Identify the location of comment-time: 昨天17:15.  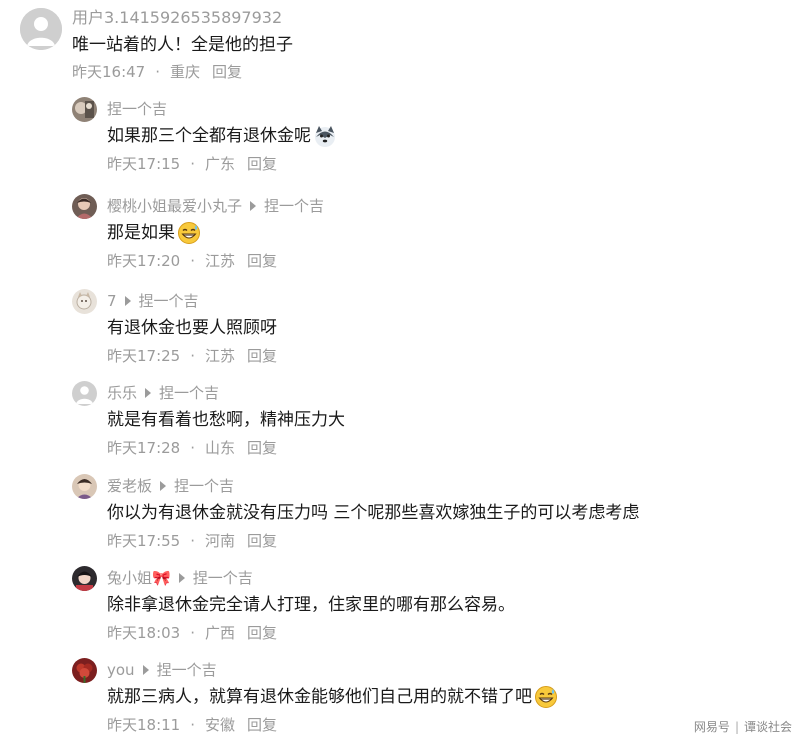
(144, 164).